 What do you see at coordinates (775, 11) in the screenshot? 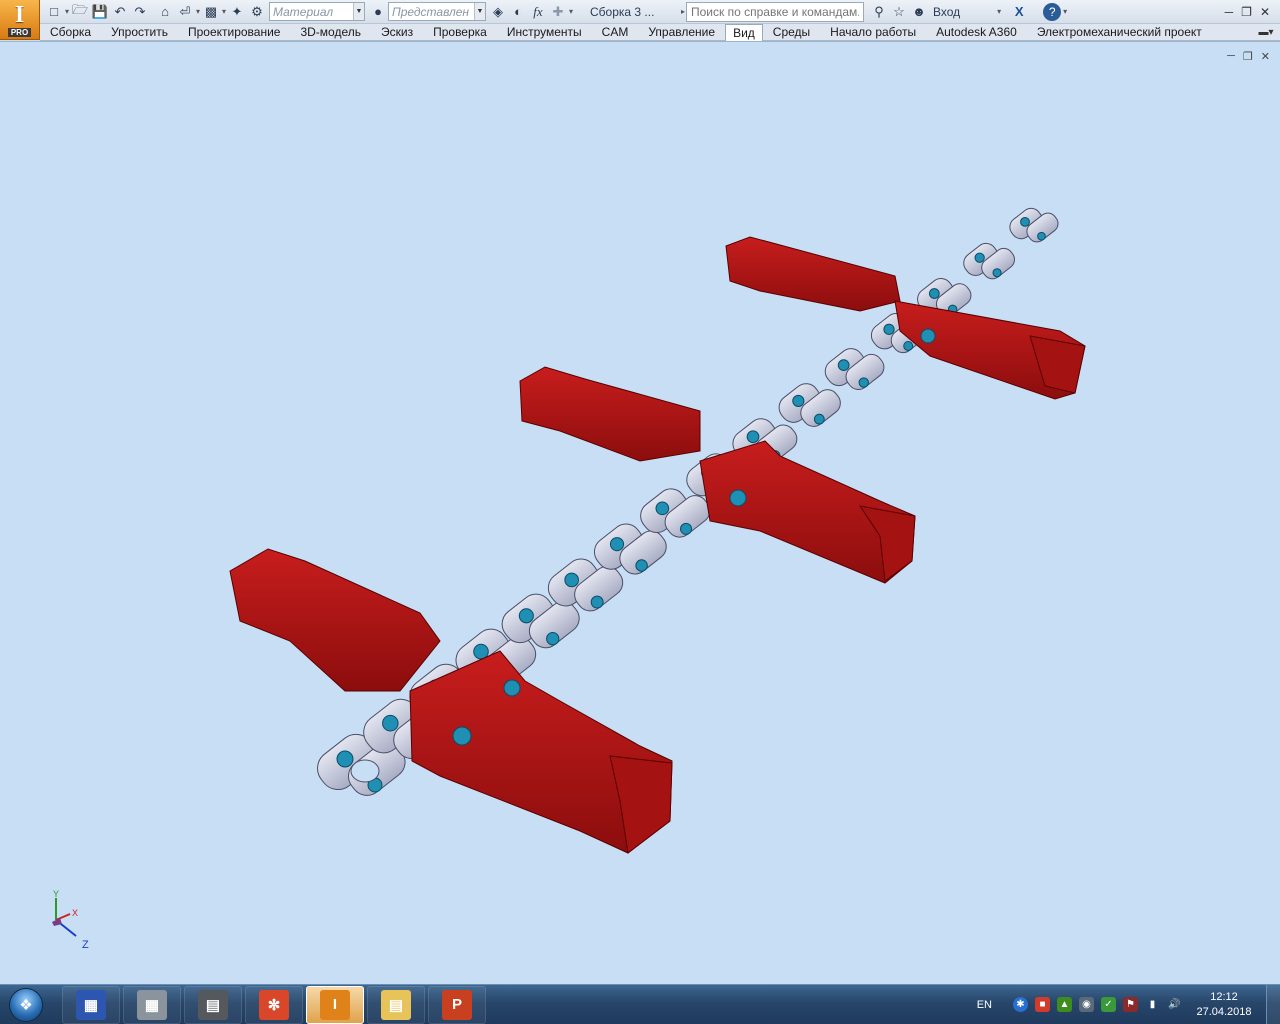
I see `search-input` at bounding box center [775, 11].